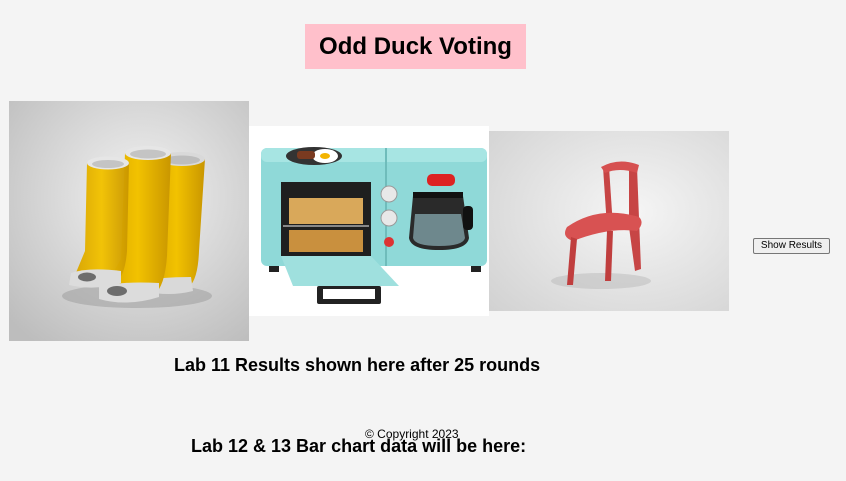 The width and height of the screenshot is (846, 481). Describe the element at coordinates (412, 434) in the screenshot. I see `copyright-footer: © Copyright 2023` at that location.